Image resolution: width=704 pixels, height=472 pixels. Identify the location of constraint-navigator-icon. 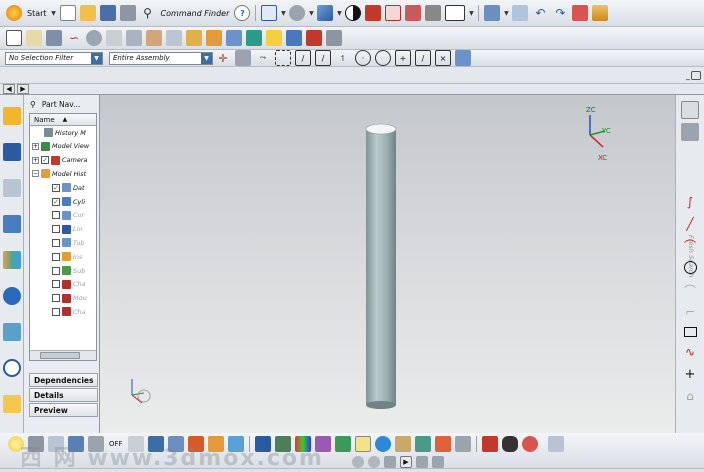
(12, 152).